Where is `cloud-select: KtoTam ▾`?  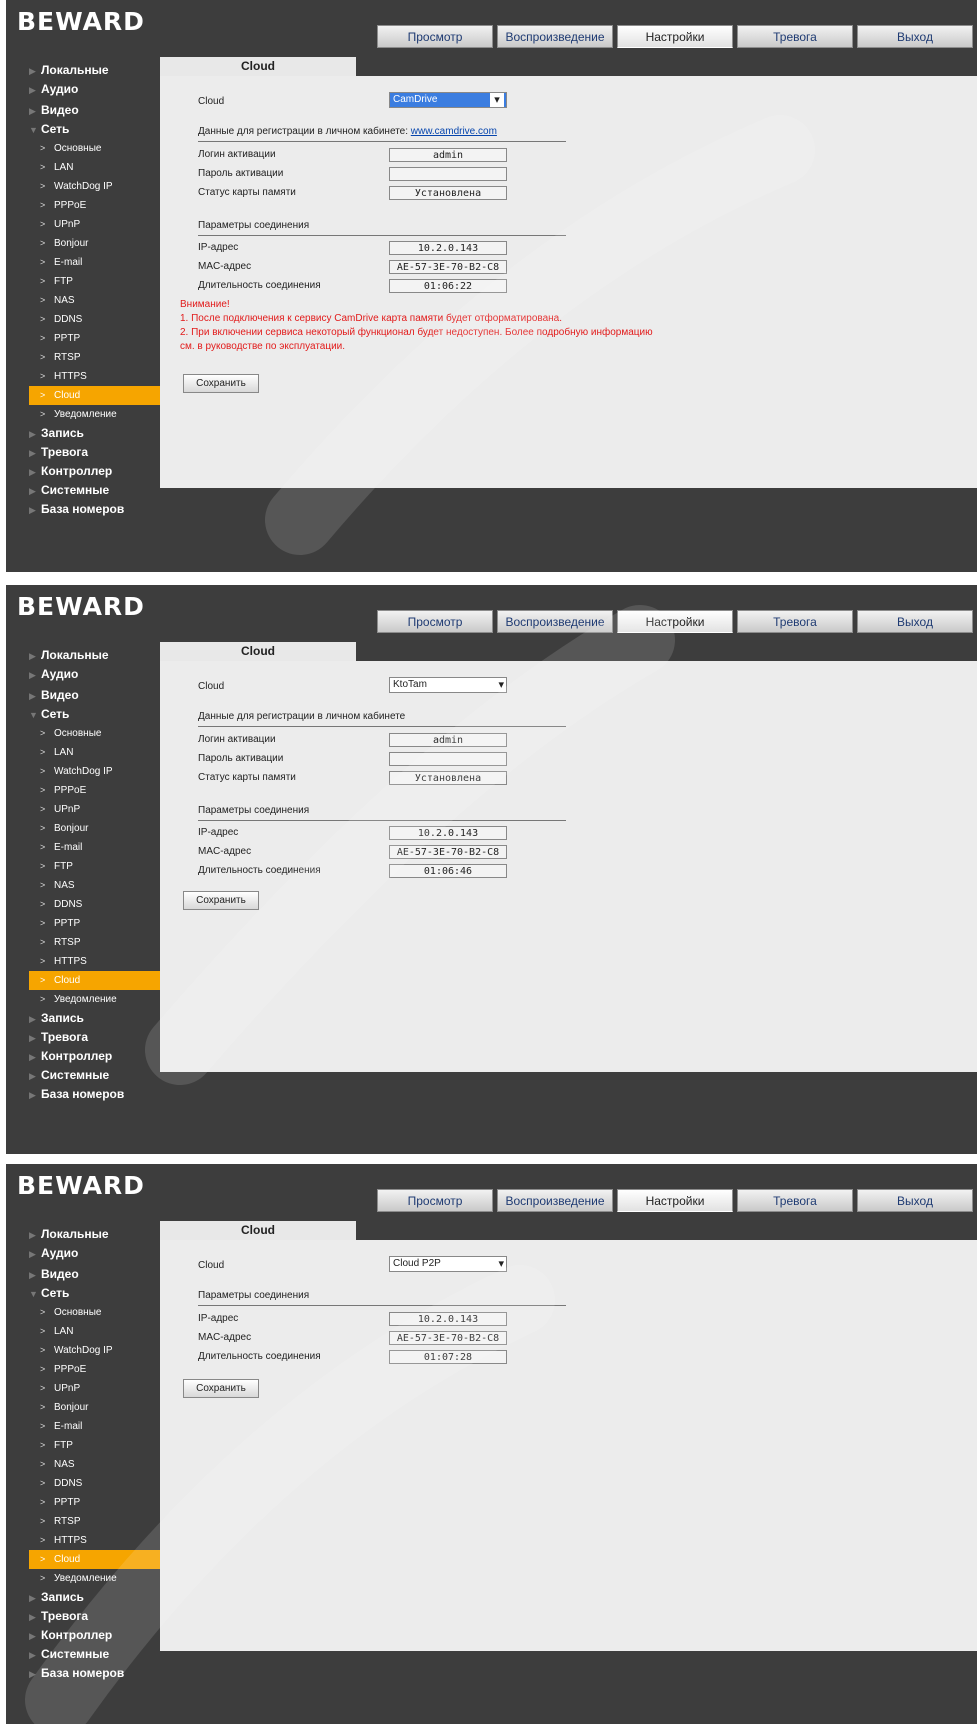 cloud-select: KtoTam ▾ is located at coordinates (448, 685).